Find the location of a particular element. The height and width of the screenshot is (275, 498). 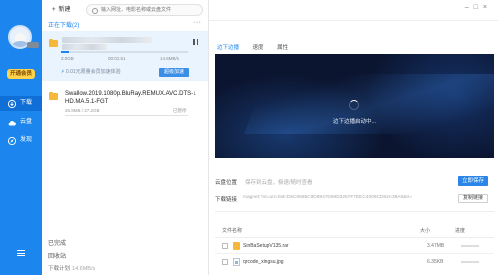

trash-link: 回收站 is located at coordinates (57, 255).